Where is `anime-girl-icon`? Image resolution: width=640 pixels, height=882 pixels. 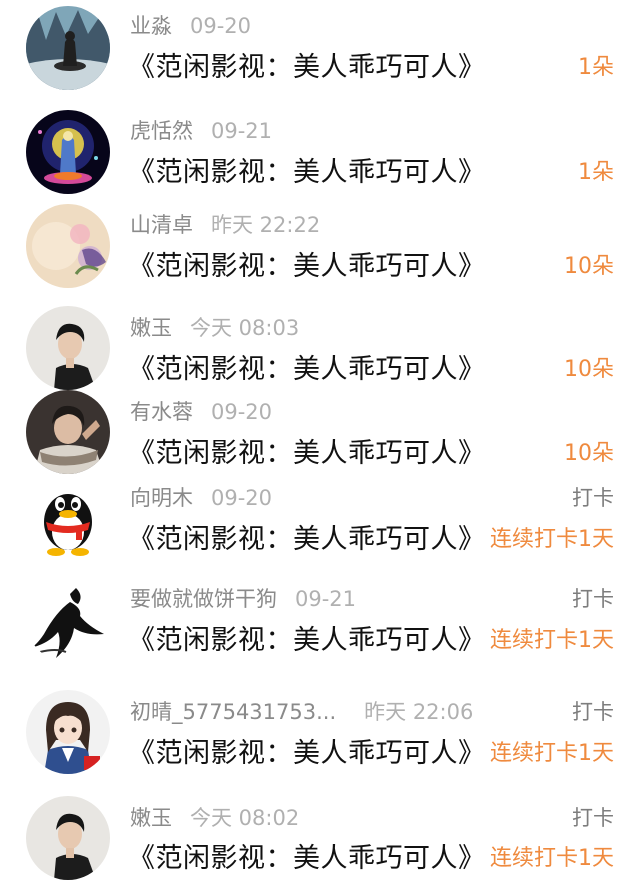 anime-girl-icon is located at coordinates (68, 732).